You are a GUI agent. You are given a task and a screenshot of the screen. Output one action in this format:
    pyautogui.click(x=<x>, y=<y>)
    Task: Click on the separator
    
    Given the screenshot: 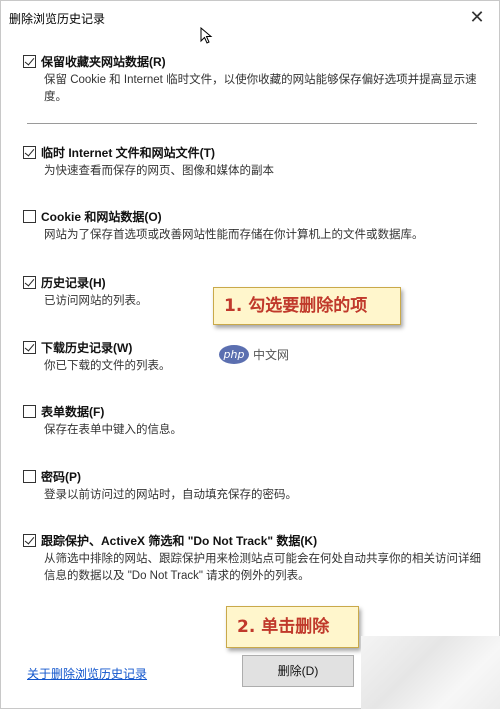 What is the action you would take?
    pyautogui.click(x=252, y=123)
    